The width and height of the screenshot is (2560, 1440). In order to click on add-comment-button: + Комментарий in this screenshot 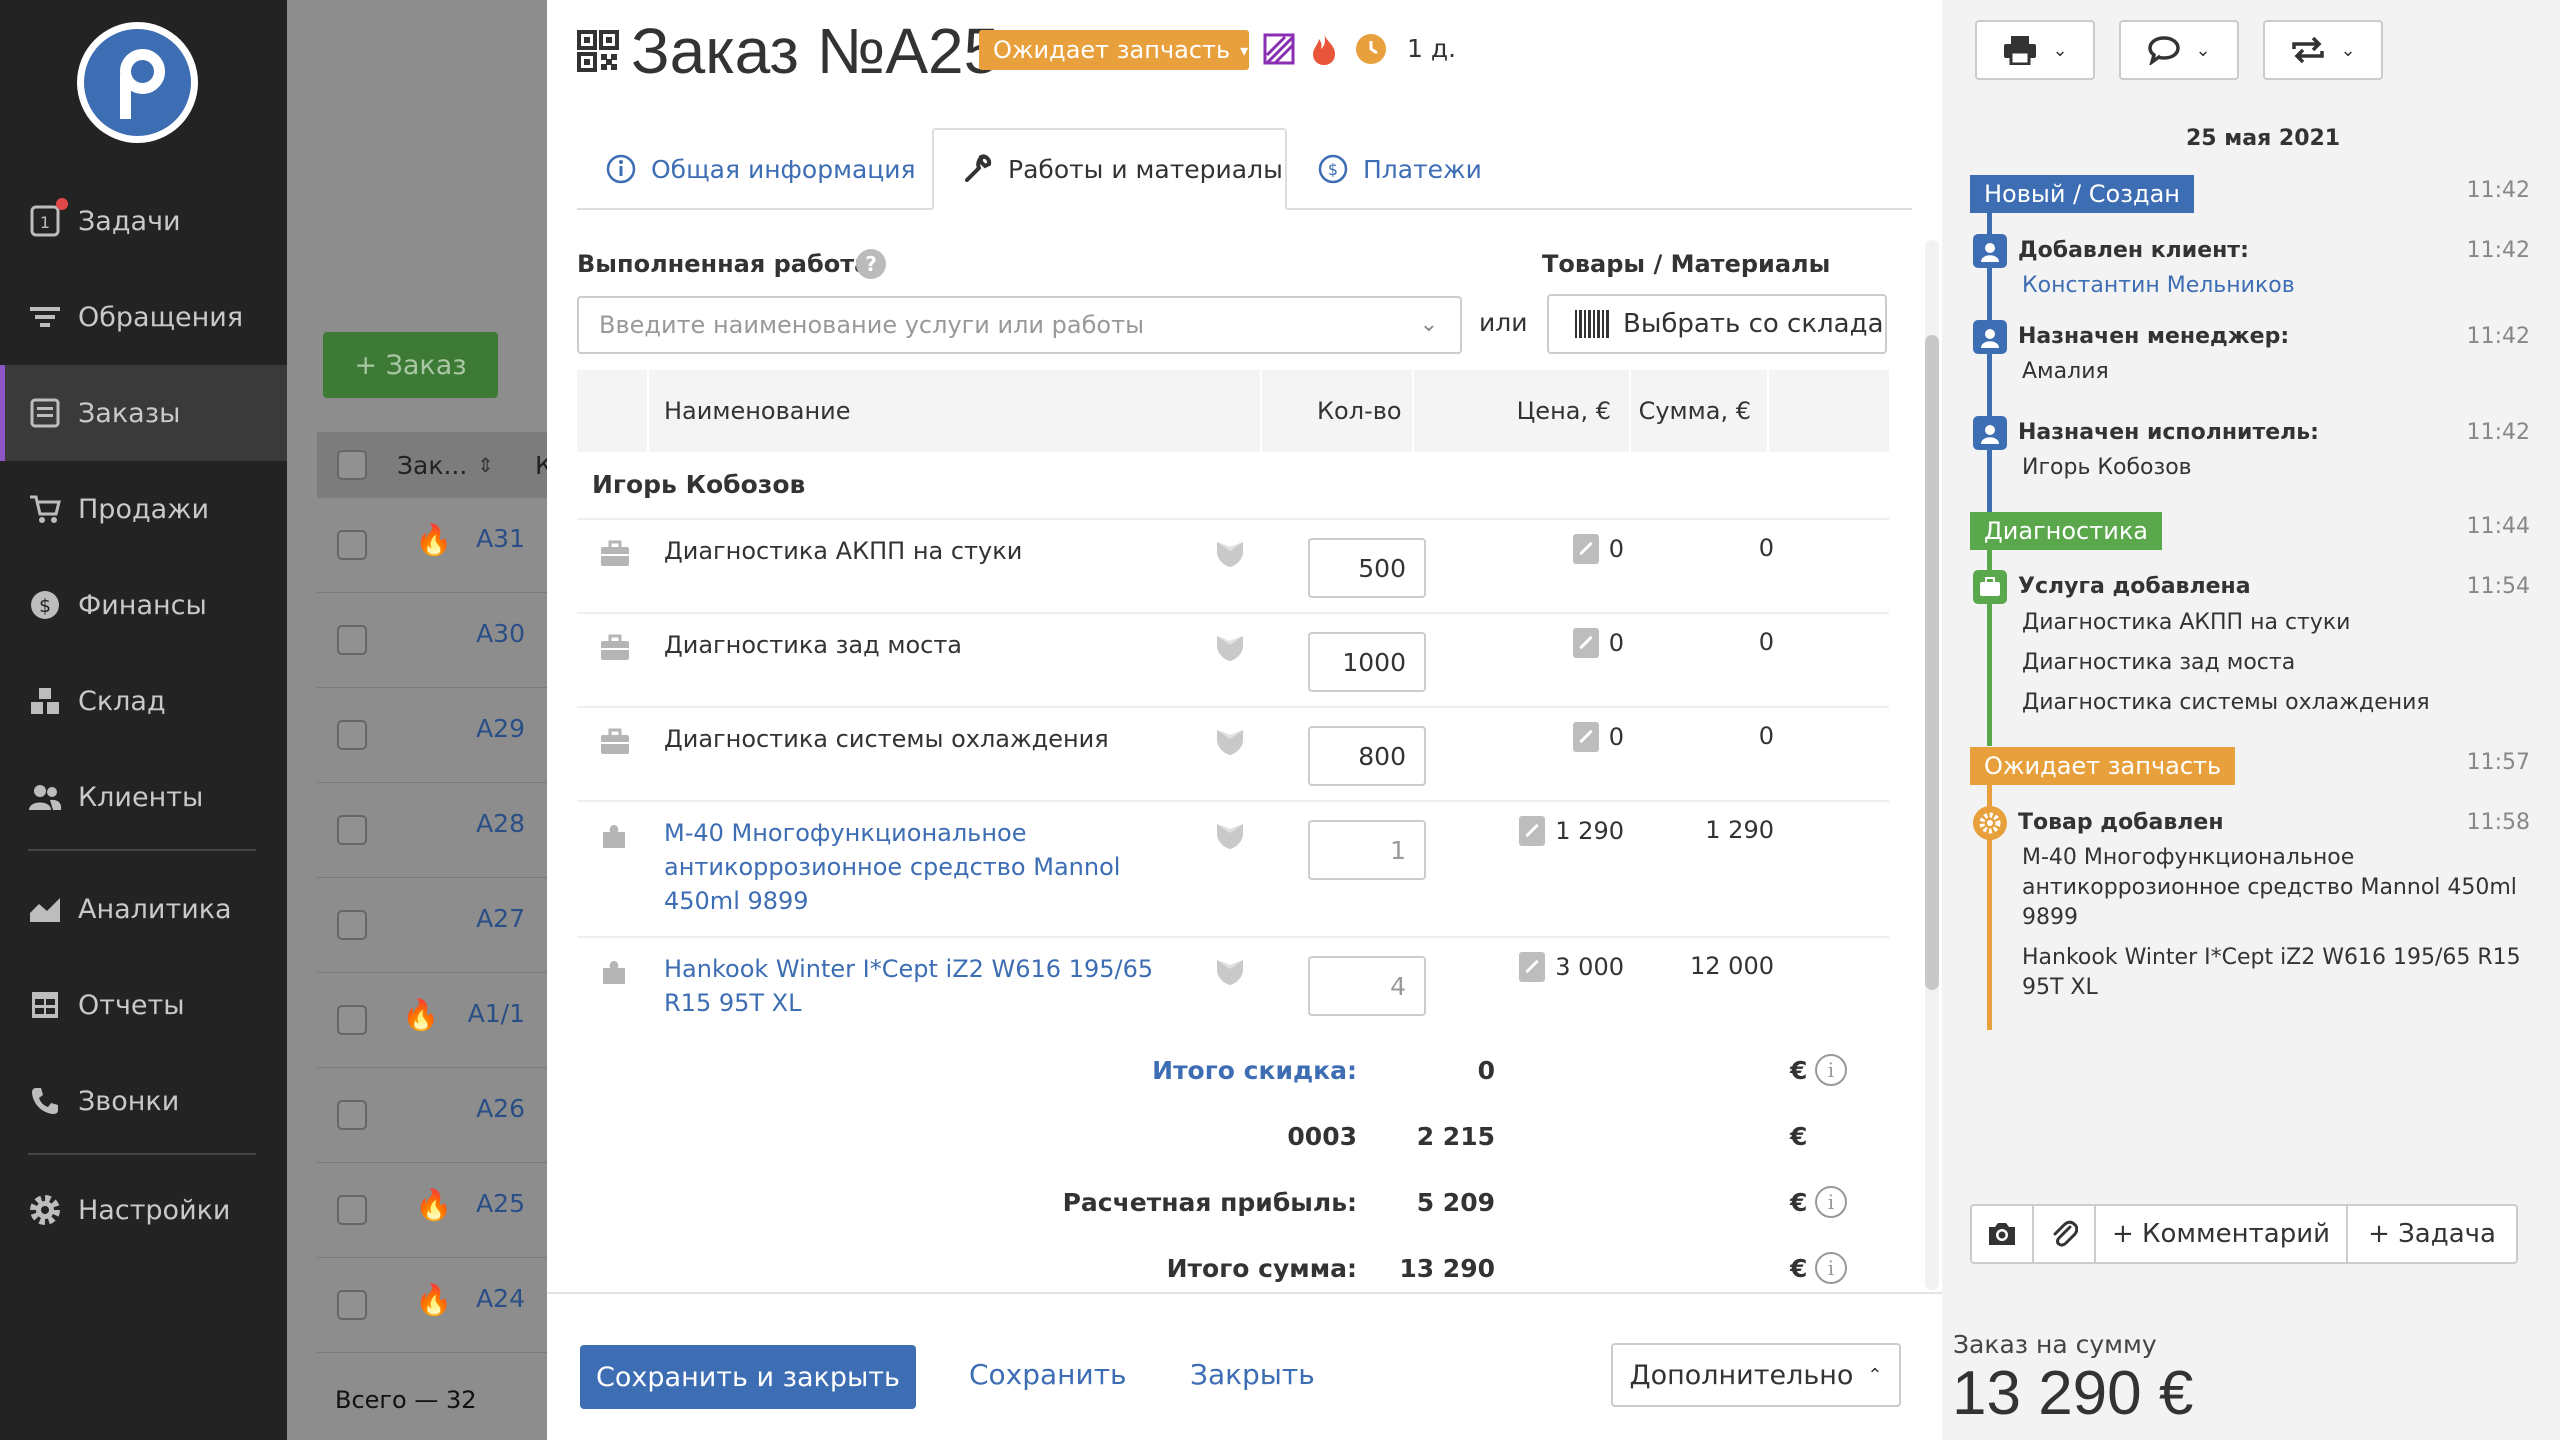, I will do `click(2222, 1234)`.